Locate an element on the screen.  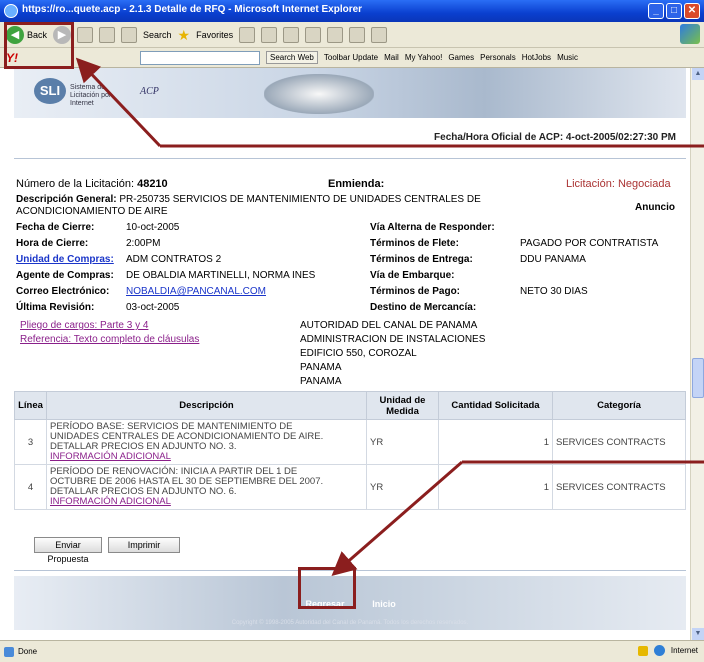
lock-icon is located at coordinates (642, 650).